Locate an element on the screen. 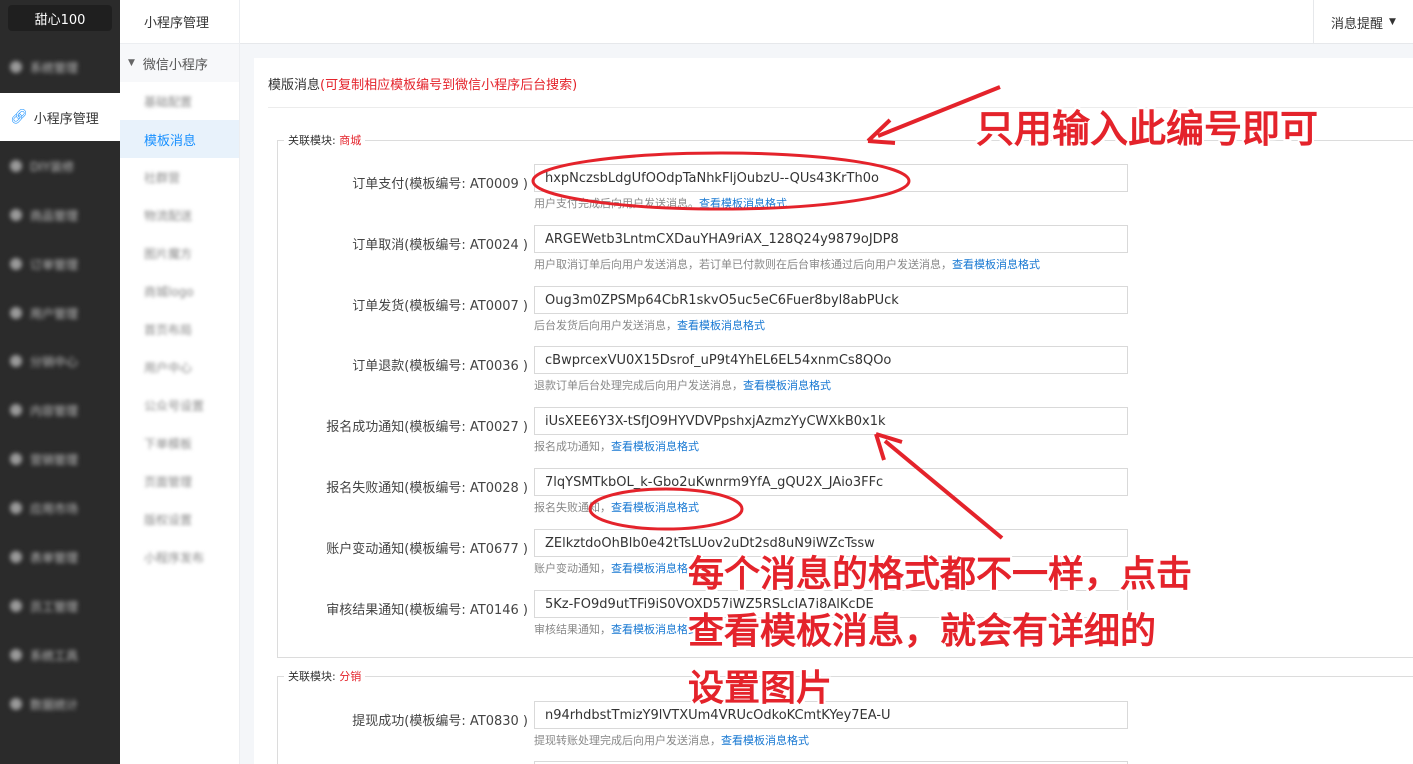  sidebar-item-tools: 系统工具 is located at coordinates (60, 655).